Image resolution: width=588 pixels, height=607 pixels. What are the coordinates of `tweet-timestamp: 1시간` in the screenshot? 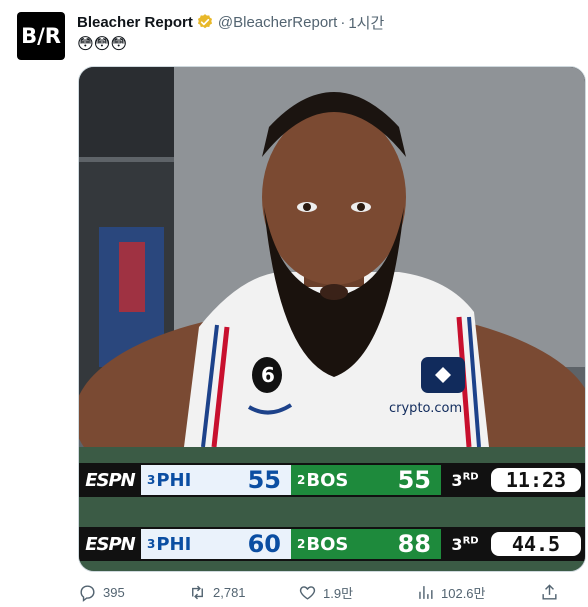 It's located at (366, 22).